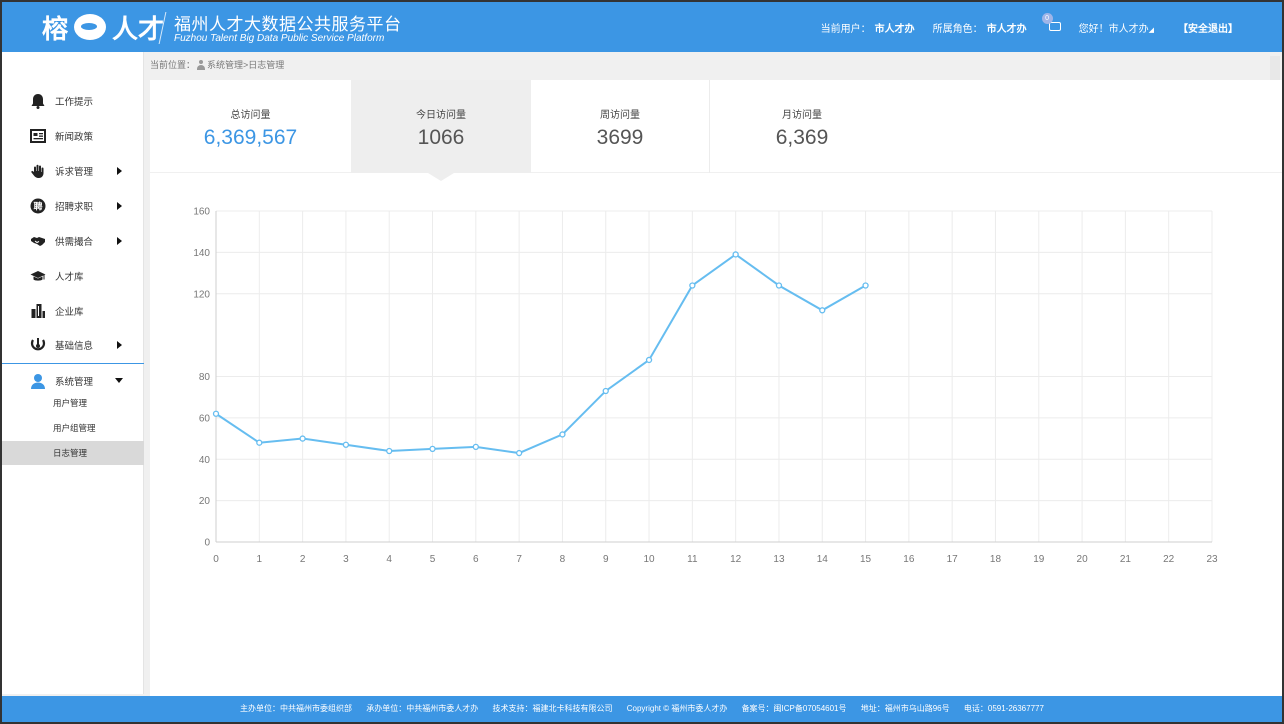 The width and height of the screenshot is (1284, 724). I want to click on stat-today-visits: 今日访问量 1066, so click(441, 130).